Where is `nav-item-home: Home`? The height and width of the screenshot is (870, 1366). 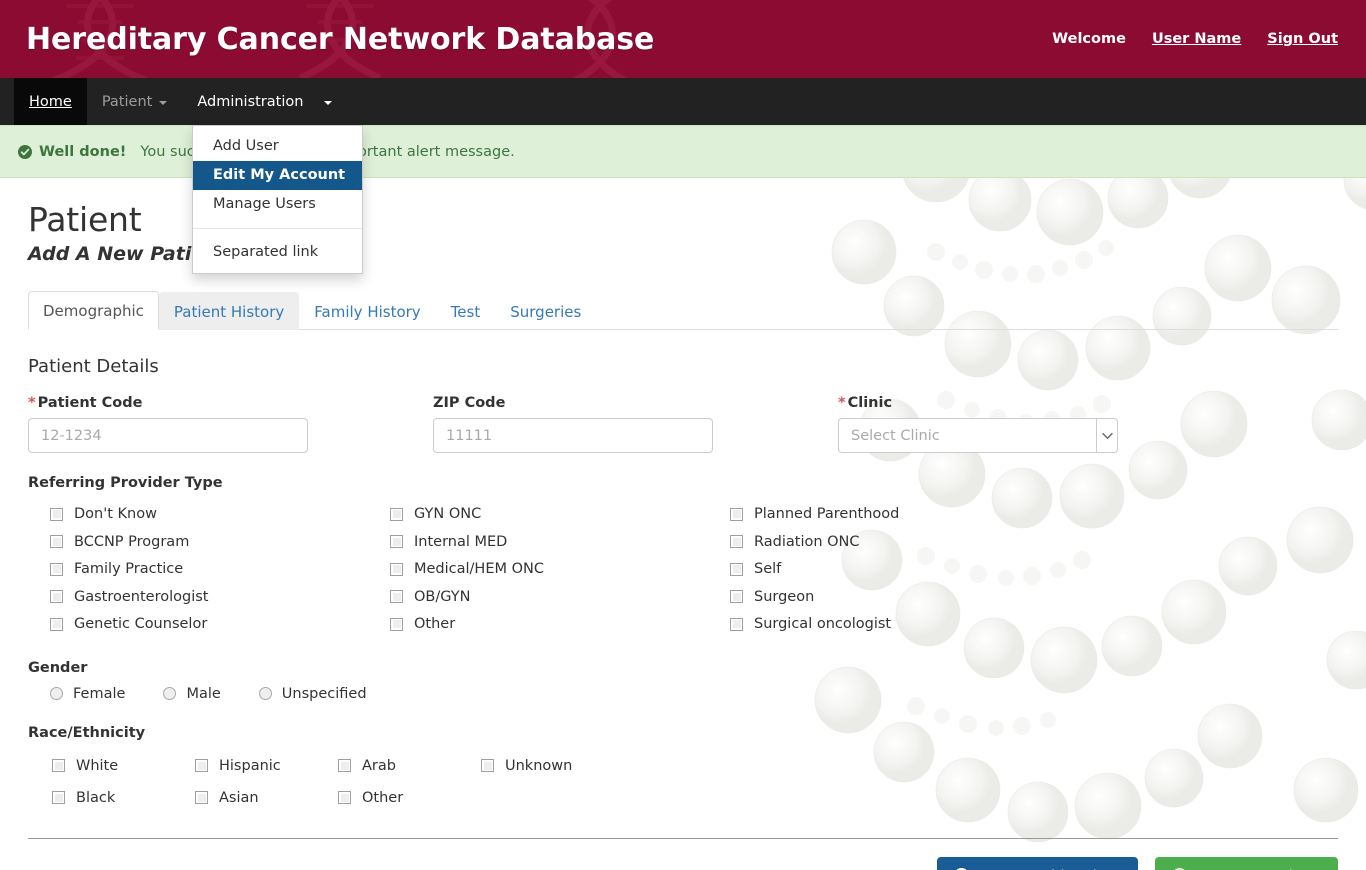
nav-item-home: Home is located at coordinates (50, 101).